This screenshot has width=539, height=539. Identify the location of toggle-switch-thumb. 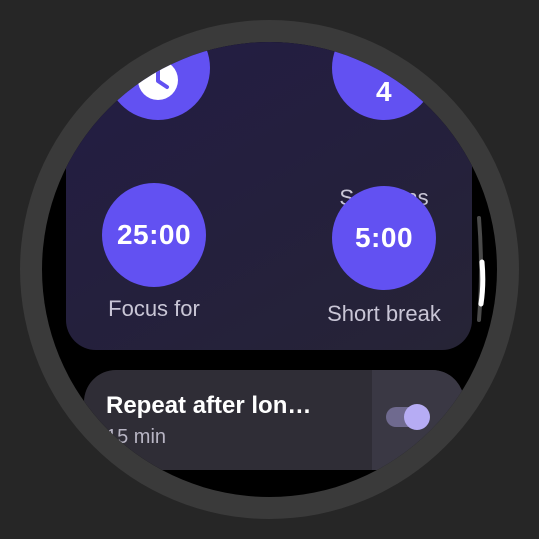
(417, 417).